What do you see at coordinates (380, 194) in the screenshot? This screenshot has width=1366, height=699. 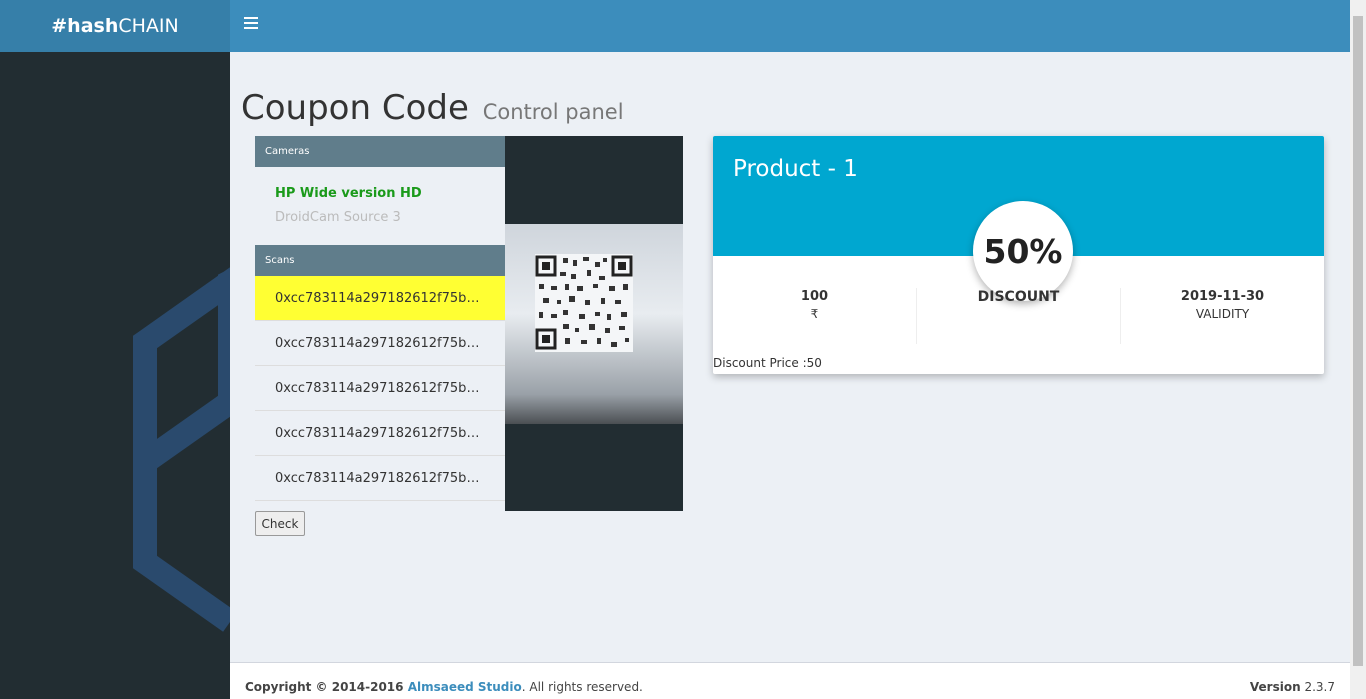 I see `camera-item-hp-wide: HP Wide version HD` at bounding box center [380, 194].